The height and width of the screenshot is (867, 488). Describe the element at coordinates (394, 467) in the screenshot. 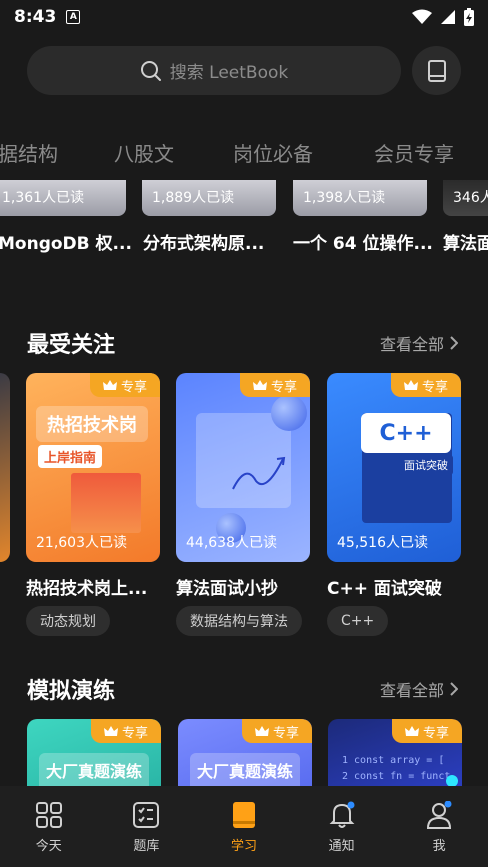

I see `book-cover: C++ 面试突破 专享 45,516人已读` at that location.